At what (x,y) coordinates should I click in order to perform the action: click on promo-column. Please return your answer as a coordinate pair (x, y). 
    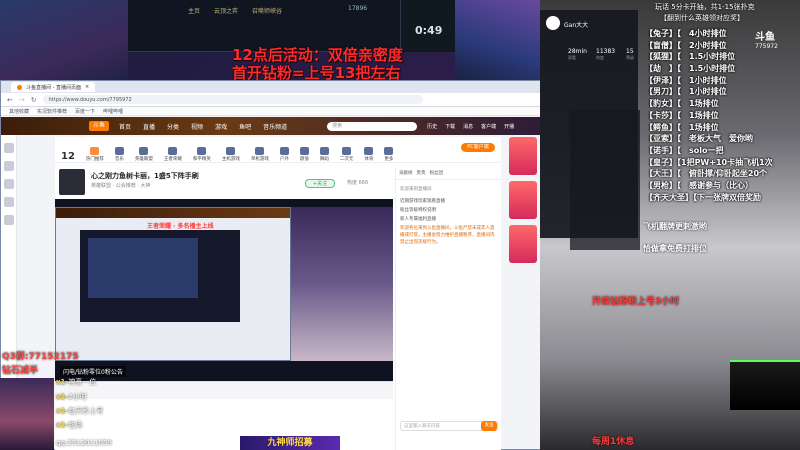
    Looking at the image, I should click on (524, 217).